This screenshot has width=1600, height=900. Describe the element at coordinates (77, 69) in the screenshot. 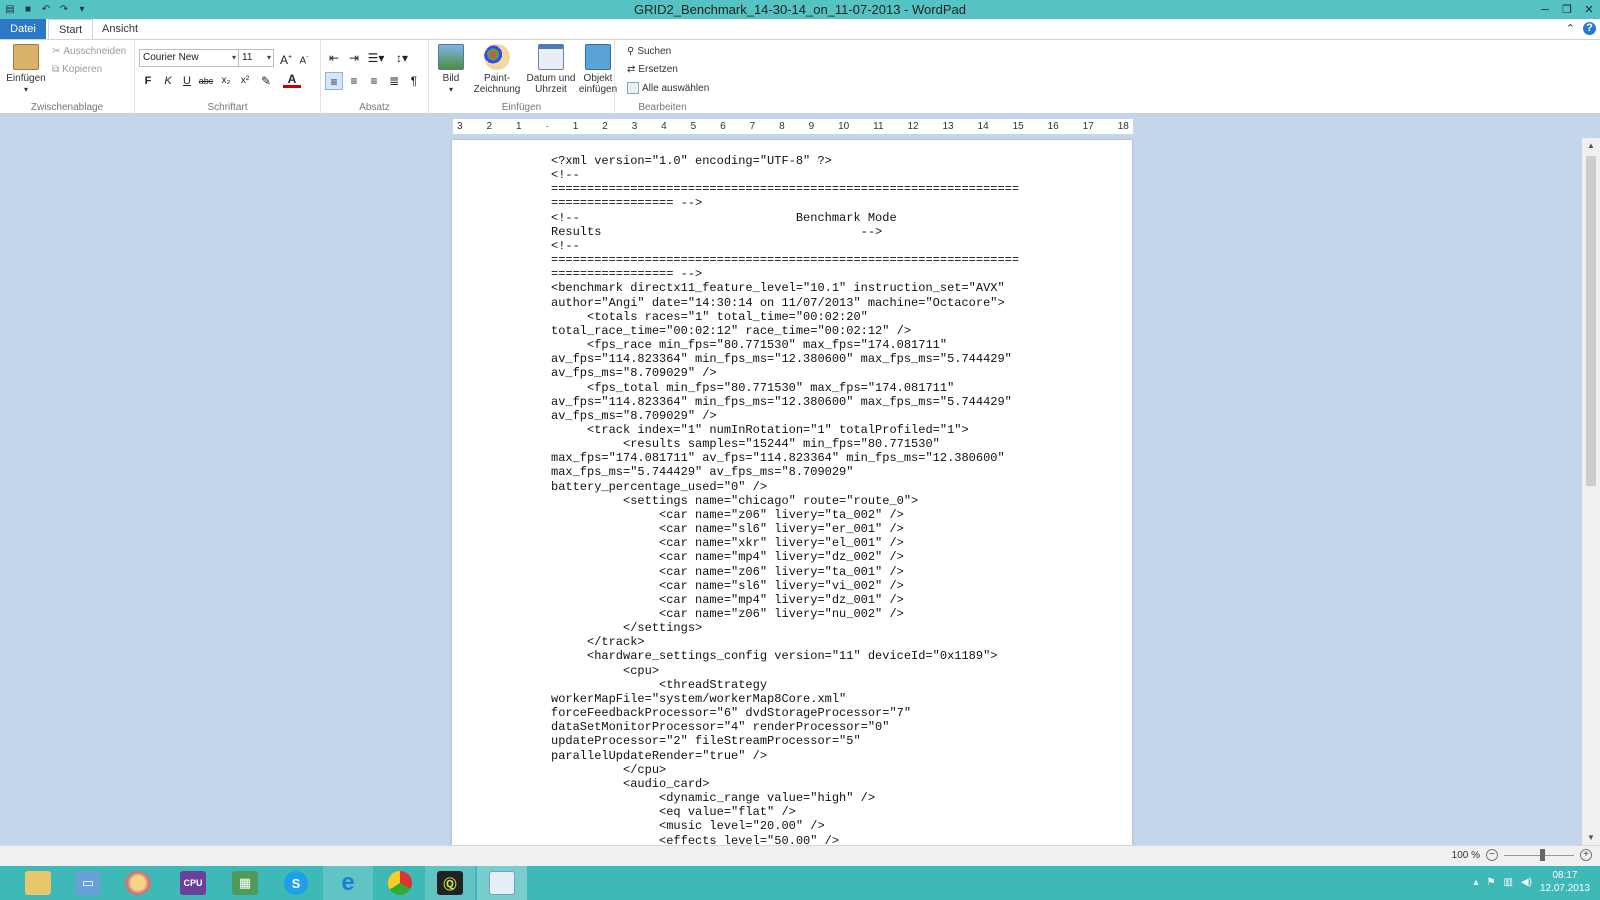

I see `copy-button: ⧉ Kopieren` at that location.